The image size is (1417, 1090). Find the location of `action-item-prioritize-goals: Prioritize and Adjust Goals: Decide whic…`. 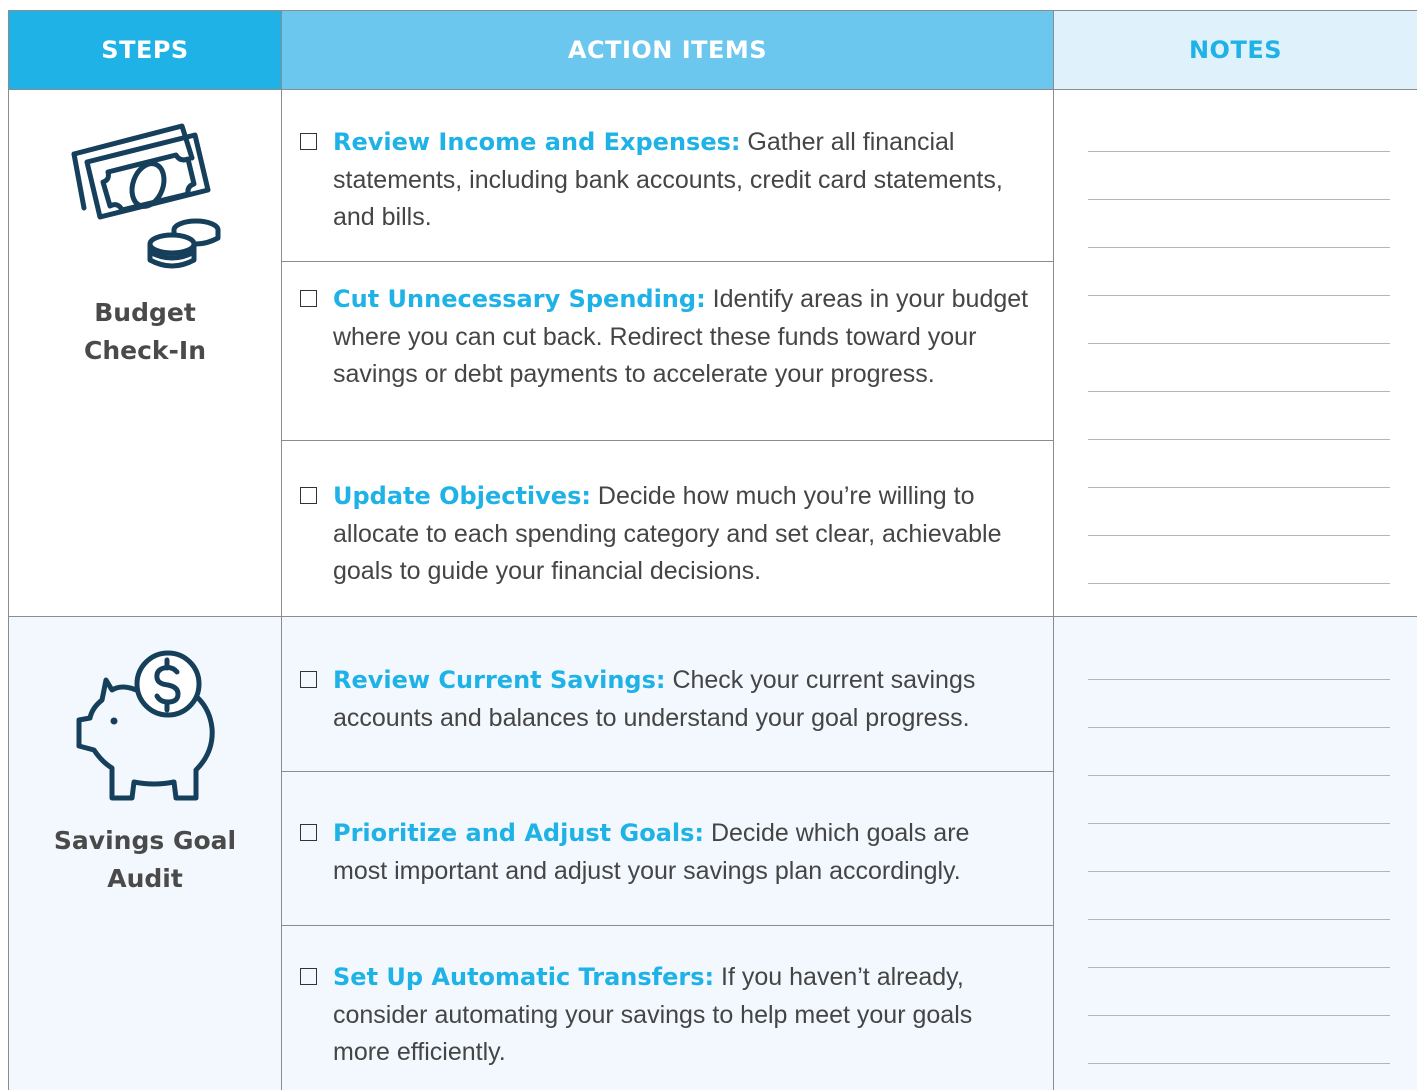

action-item-prioritize-goals: Prioritize and Adjust Goals: Decide whic… is located at coordinates (665, 852).